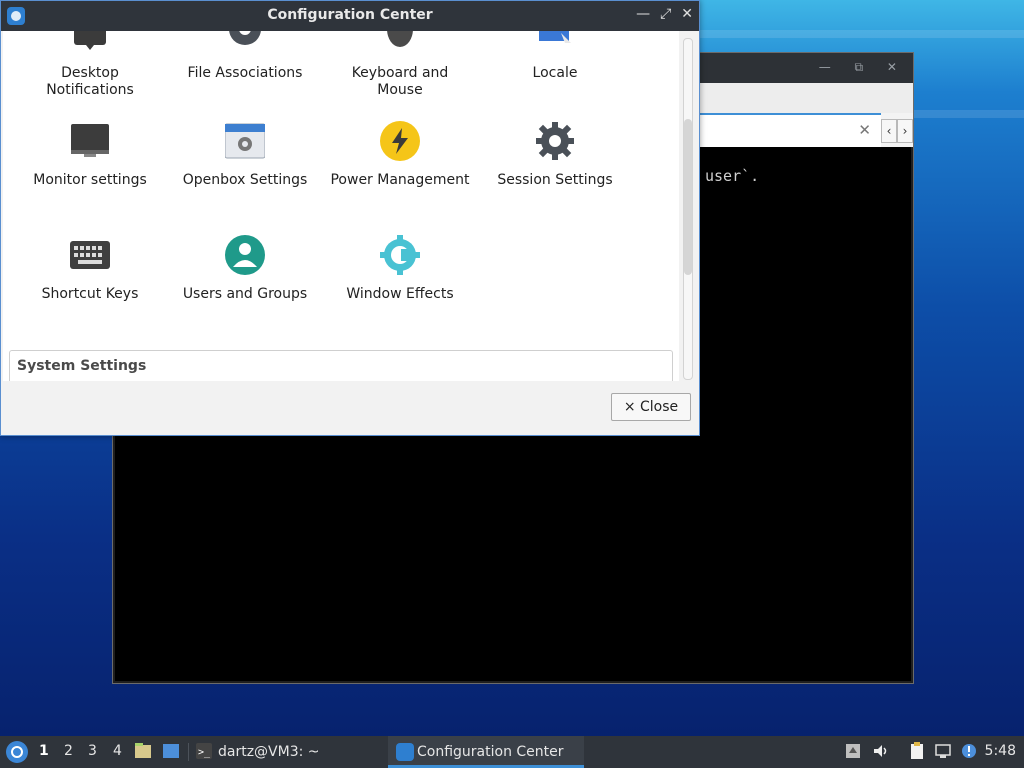 Image resolution: width=1024 pixels, height=768 pixels. What do you see at coordinates (881, 751) in the screenshot?
I see `volume-icon` at bounding box center [881, 751].